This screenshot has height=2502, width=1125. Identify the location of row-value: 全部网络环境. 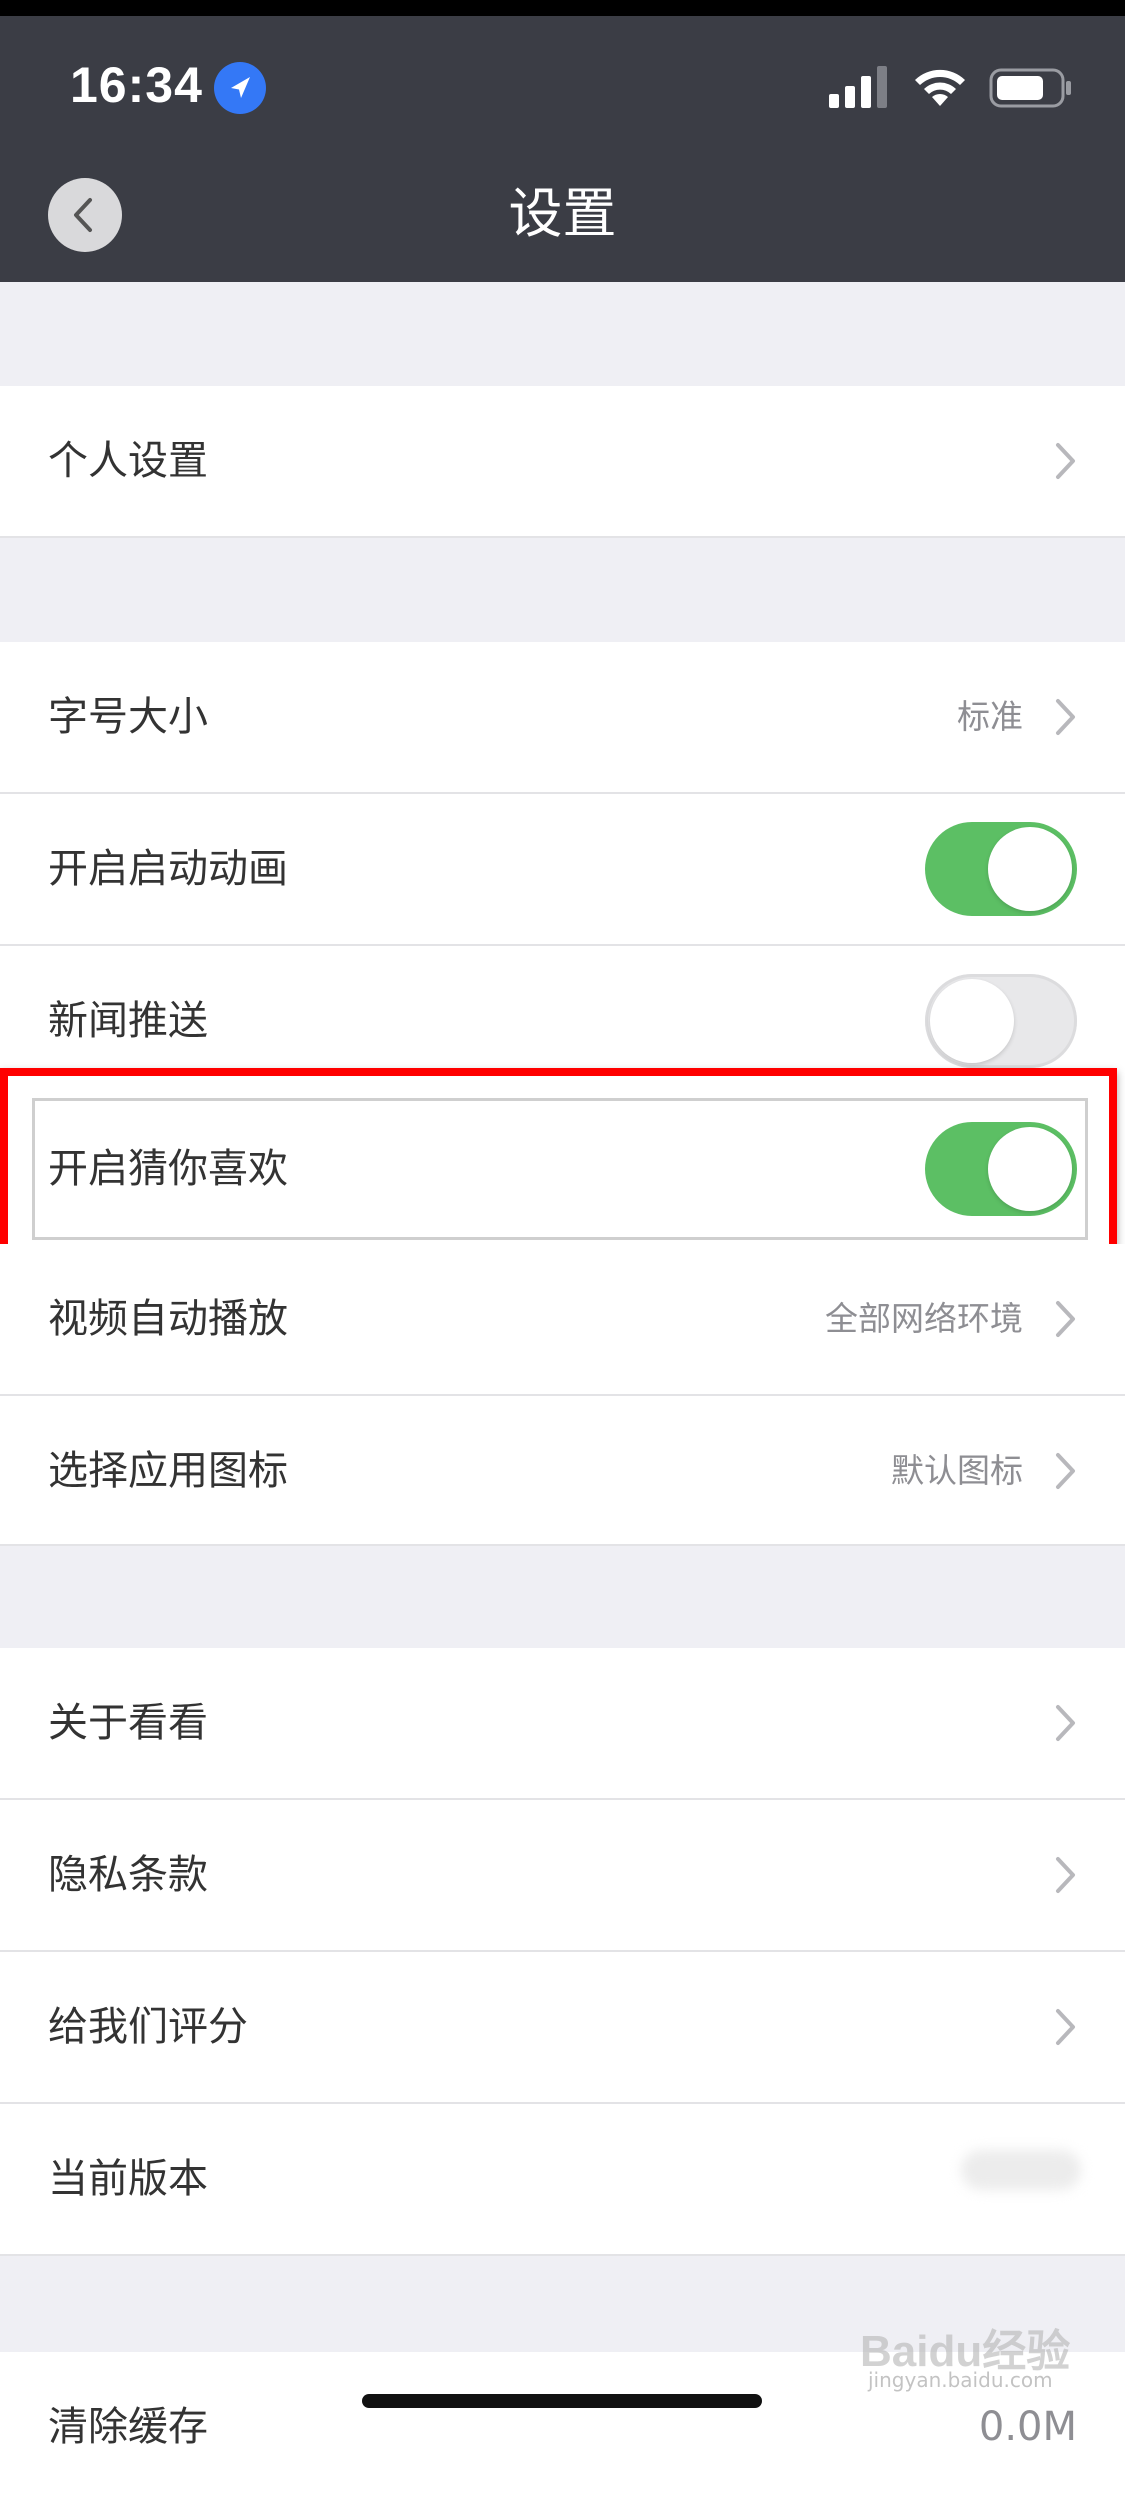
(924, 1318).